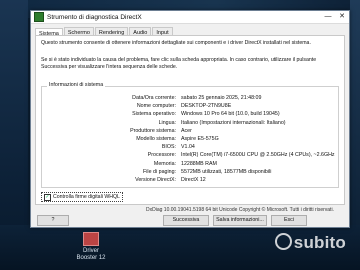  Describe the element at coordinates (91, 251) in the screenshot. I see `desktop-icon-label-line1: Driver` at that location.